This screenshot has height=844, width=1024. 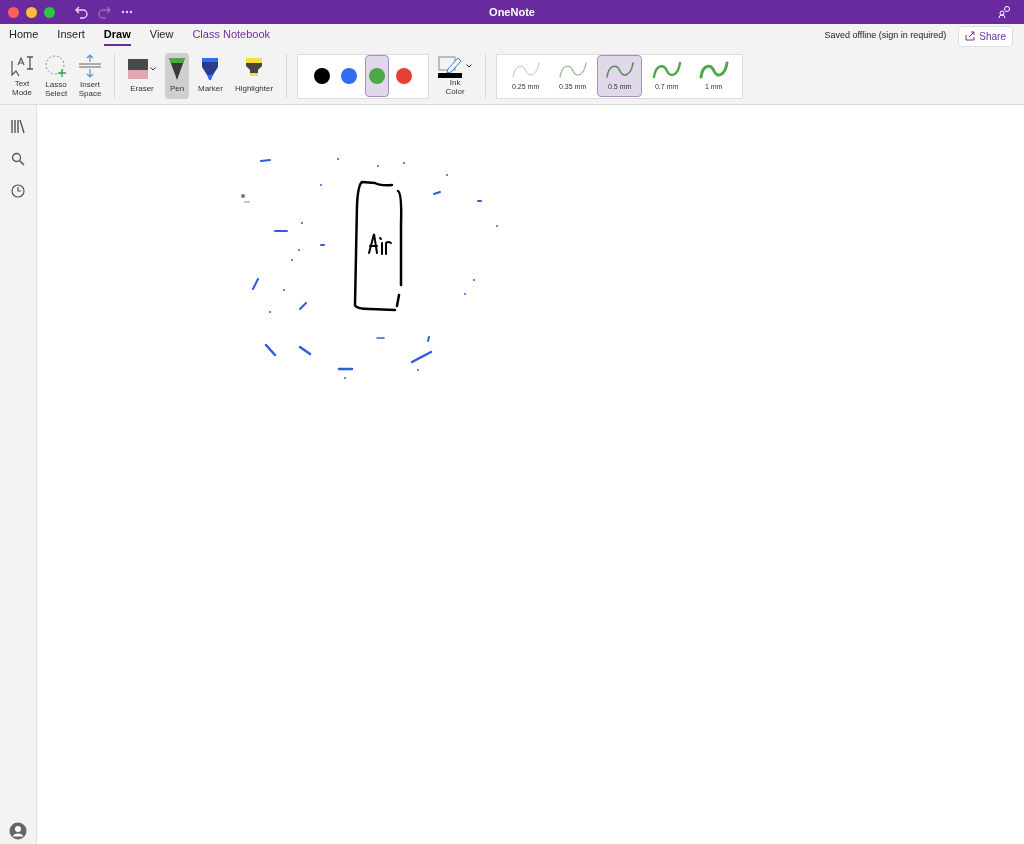 I want to click on ribbon-tab: Draw, so click(x=117, y=36).